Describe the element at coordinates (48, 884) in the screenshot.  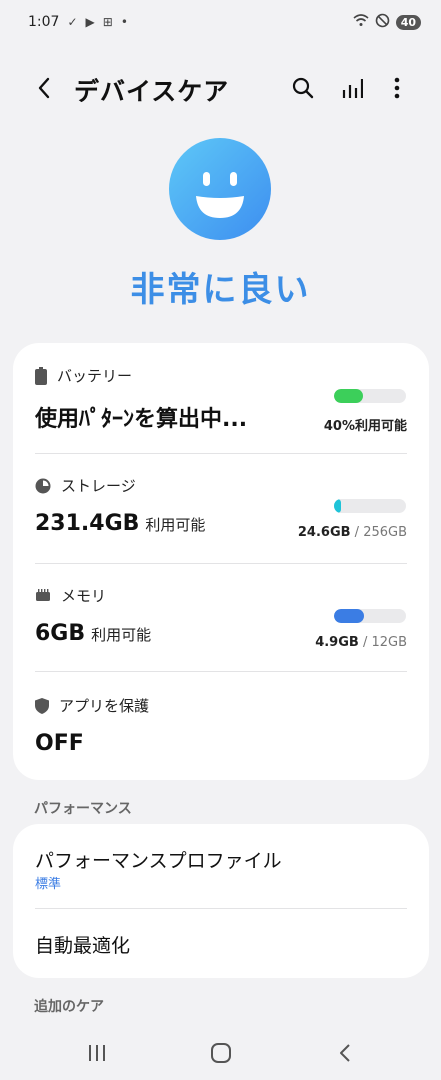
I see `performance-profile-value: 標準` at that location.